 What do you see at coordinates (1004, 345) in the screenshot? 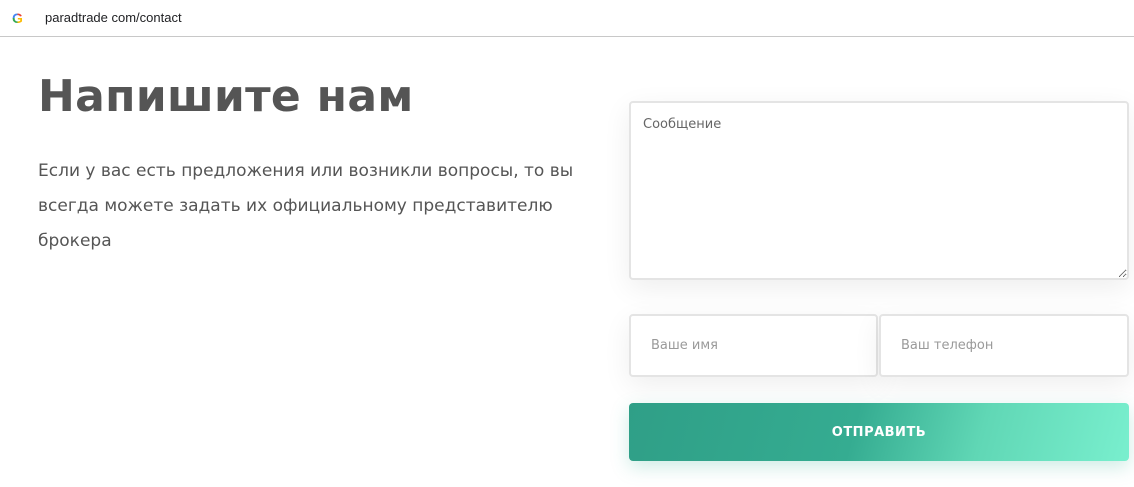
I see `phone-field` at bounding box center [1004, 345].